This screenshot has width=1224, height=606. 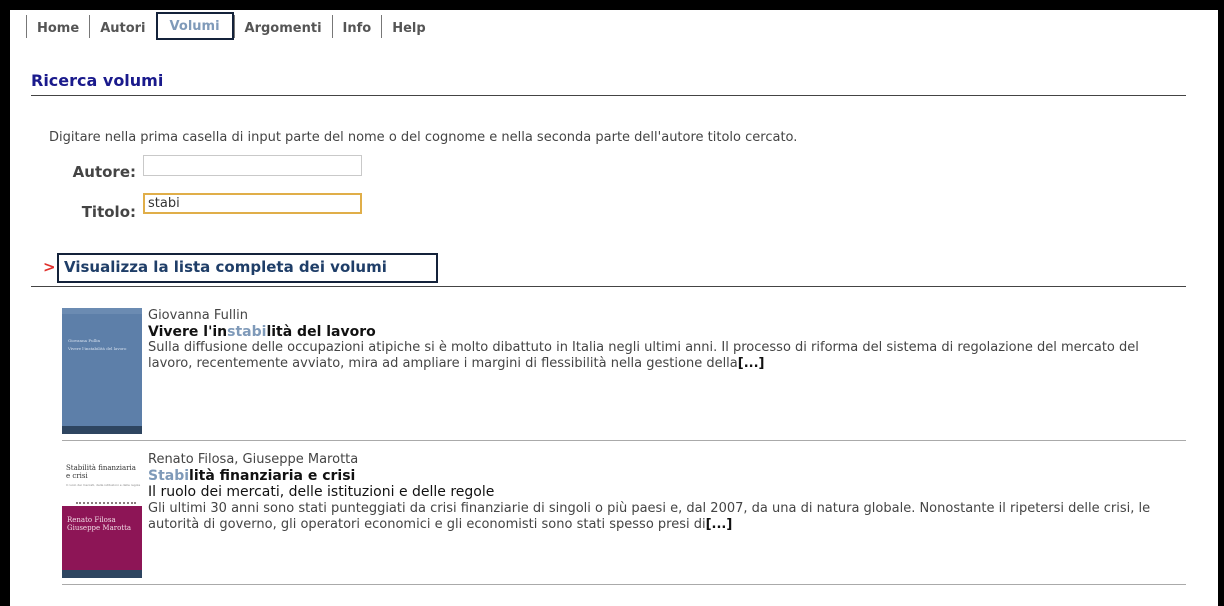 What do you see at coordinates (252, 203) in the screenshot?
I see `title-input` at bounding box center [252, 203].